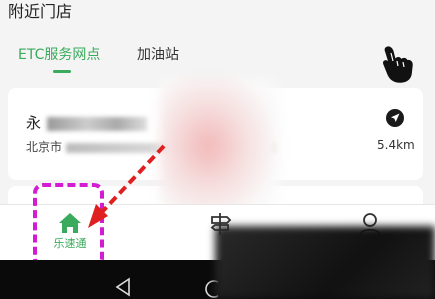  I want to click on station-name-text: 永, so click(34, 123).